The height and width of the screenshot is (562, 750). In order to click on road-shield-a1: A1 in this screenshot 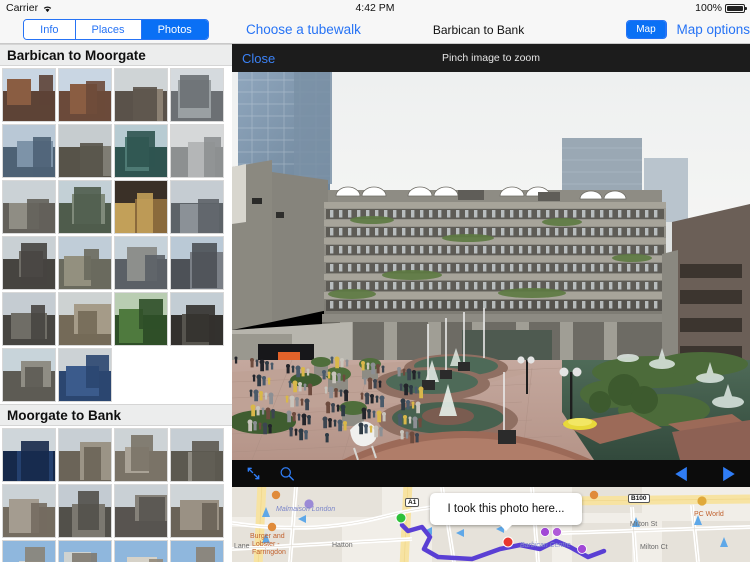, I will do `click(412, 502)`.